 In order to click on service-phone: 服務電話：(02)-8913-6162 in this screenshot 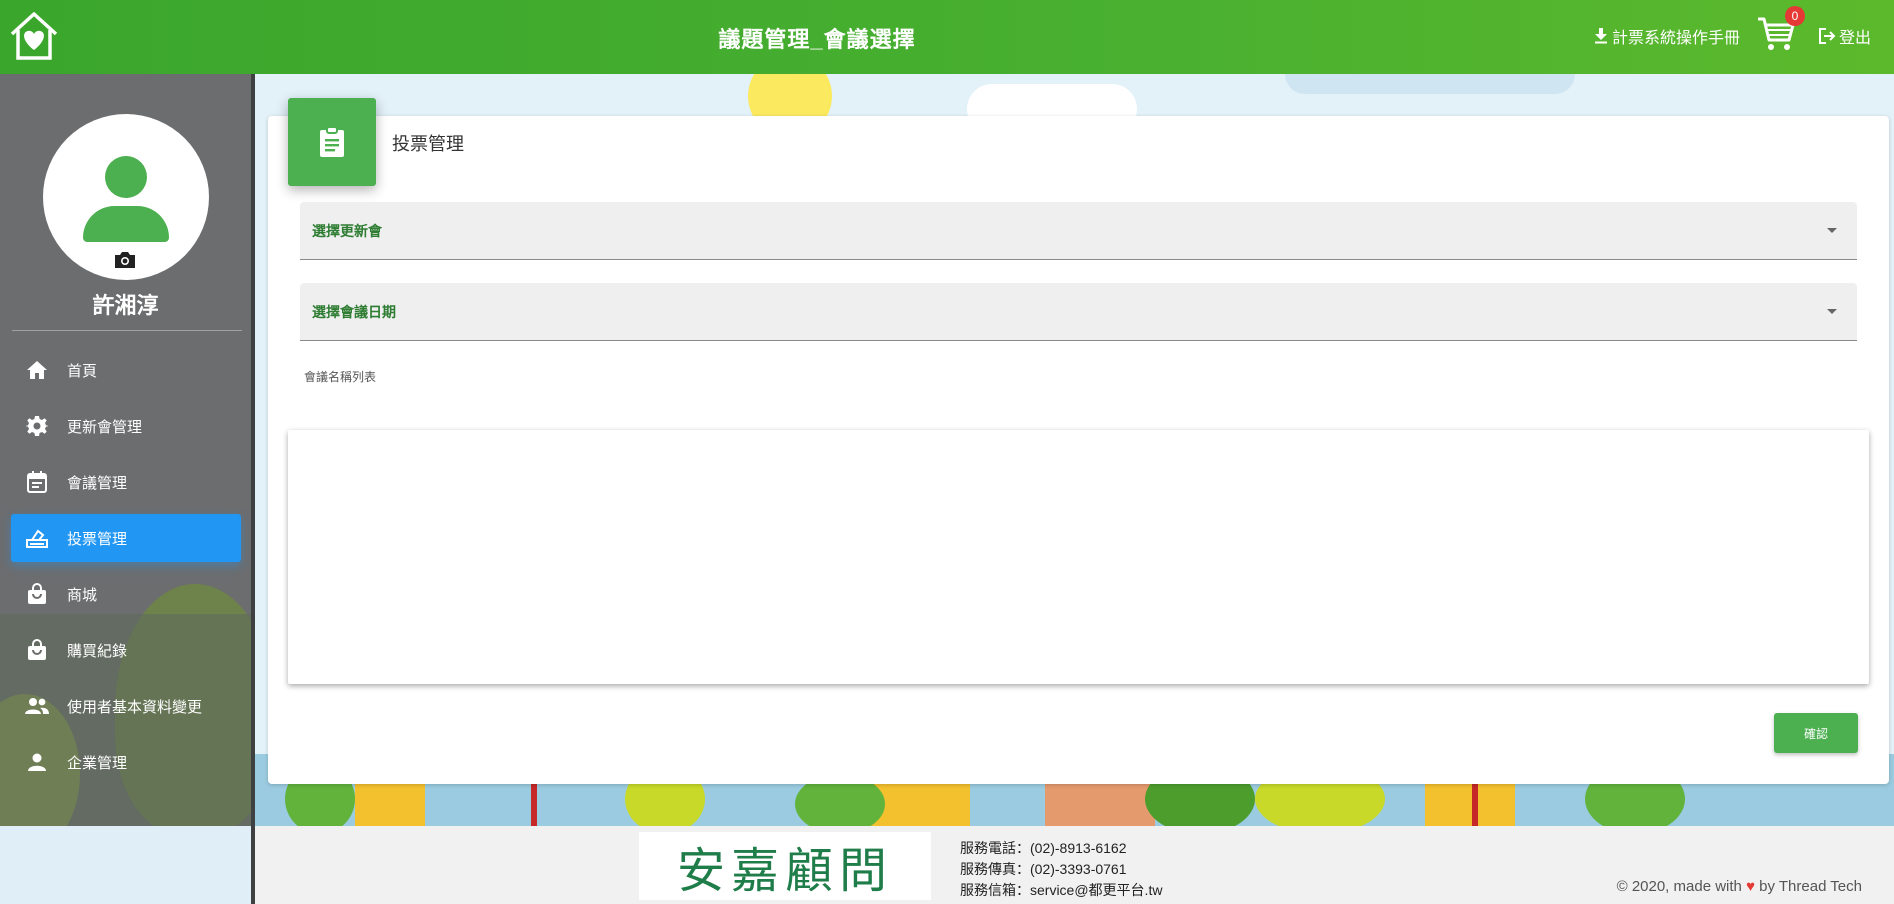, I will do `click(1043, 848)`.